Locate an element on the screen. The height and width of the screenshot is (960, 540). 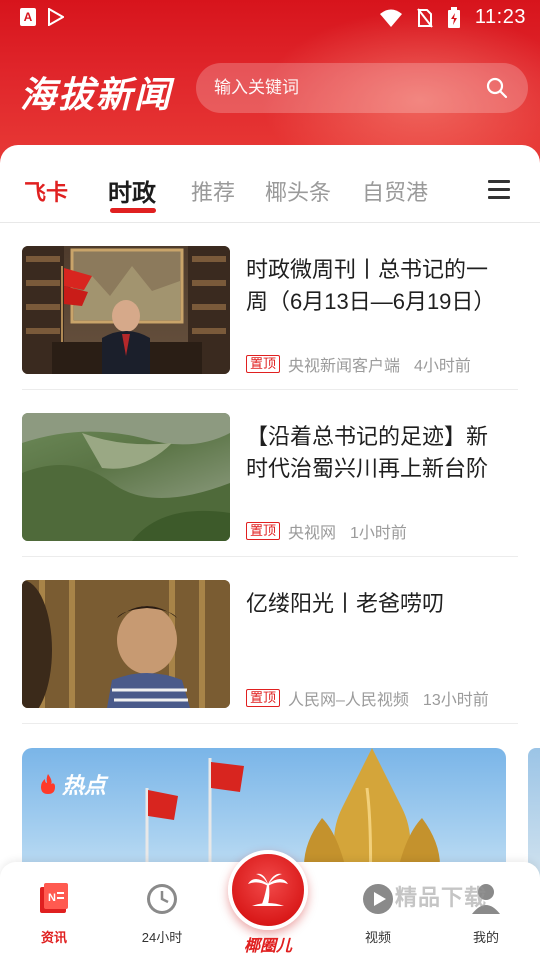
notification-a-icon: A is located at coordinates (28, 17).